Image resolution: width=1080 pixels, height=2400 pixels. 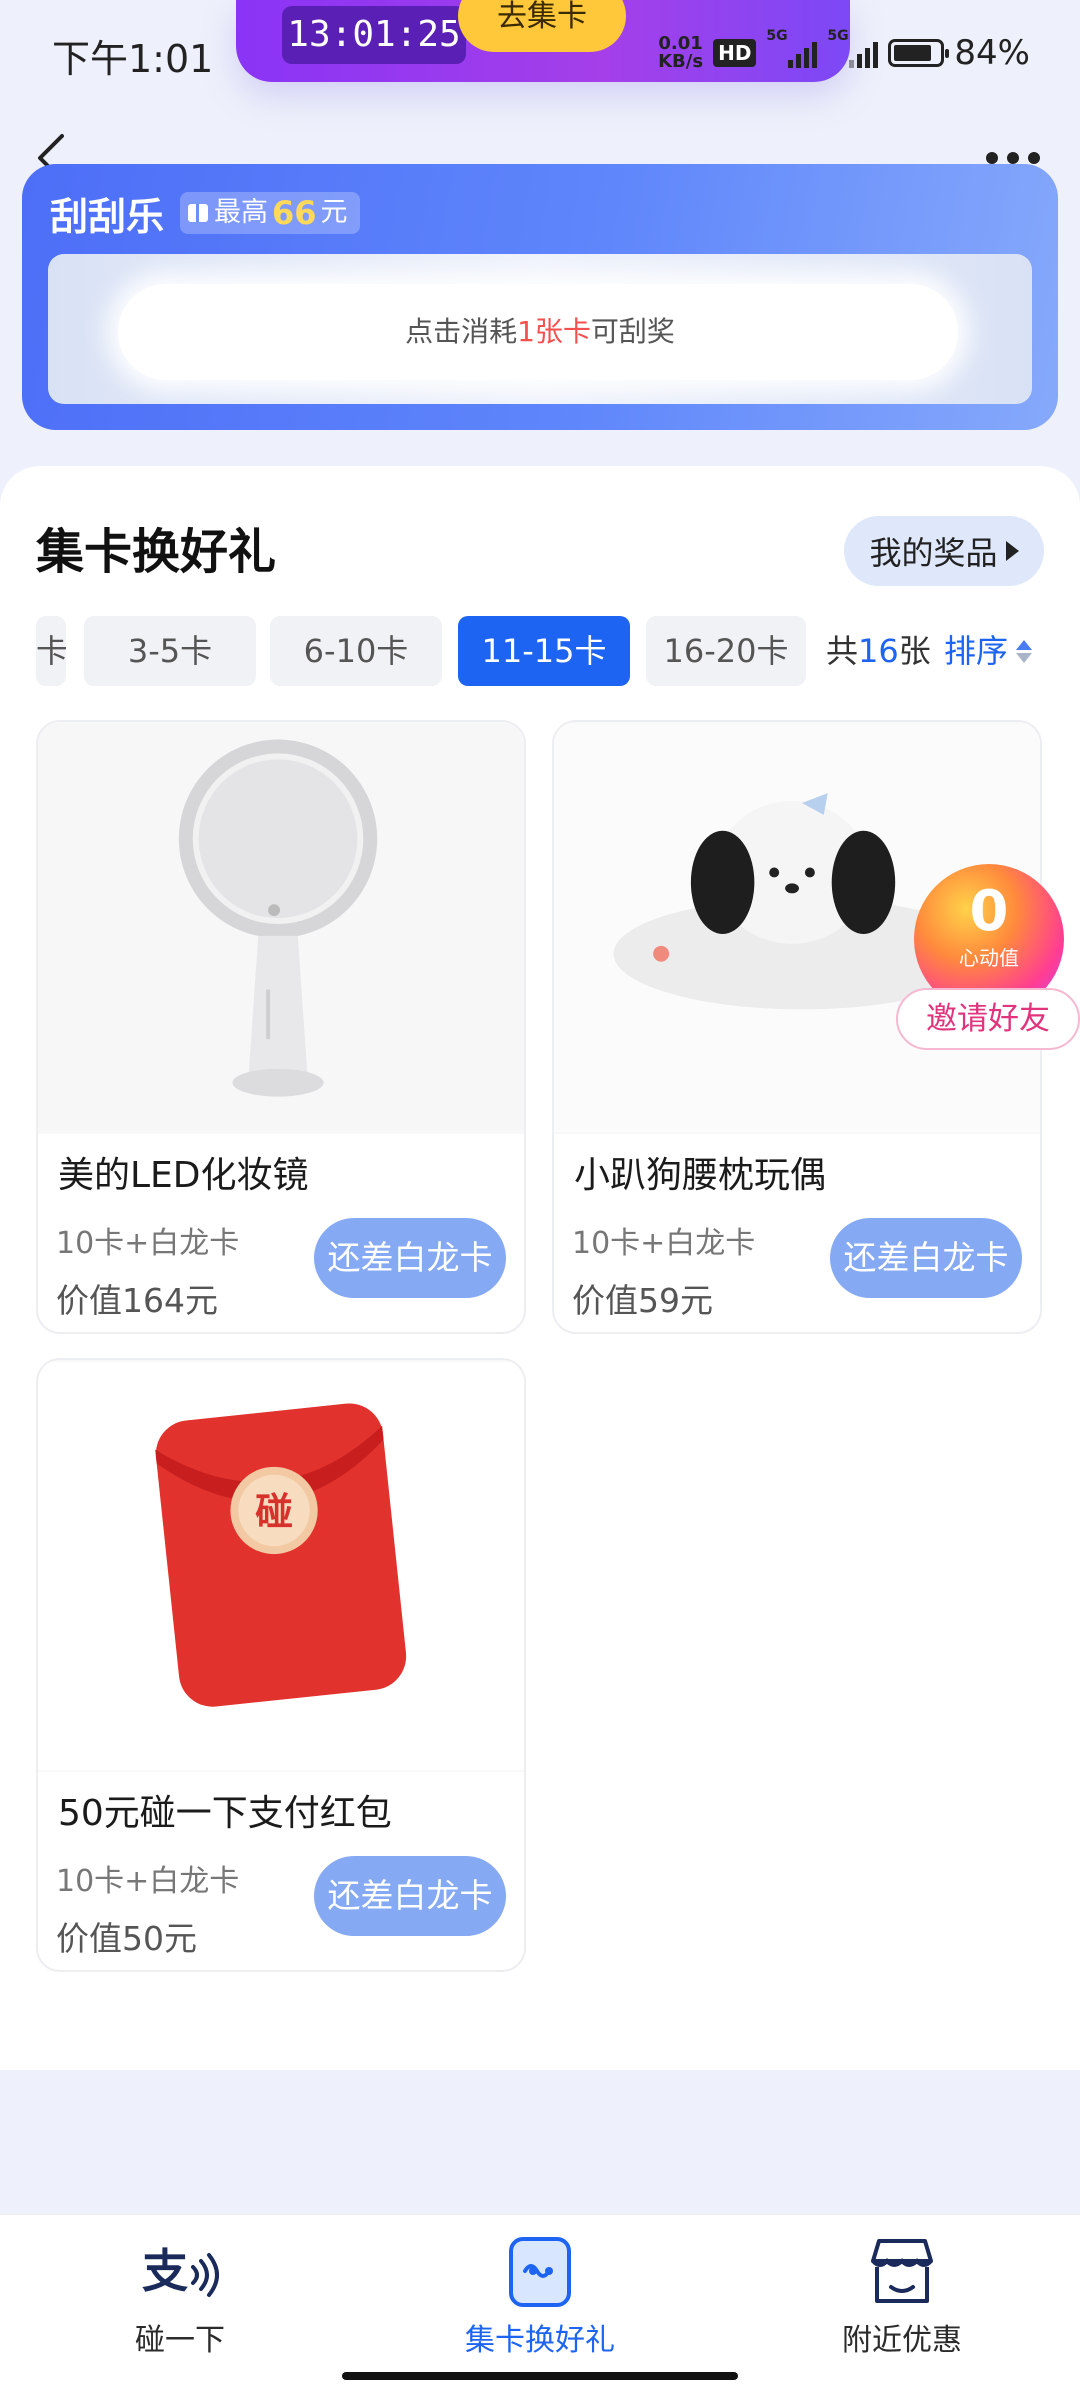 What do you see at coordinates (902, 2271) in the screenshot?
I see `nearby-store-icon` at bounding box center [902, 2271].